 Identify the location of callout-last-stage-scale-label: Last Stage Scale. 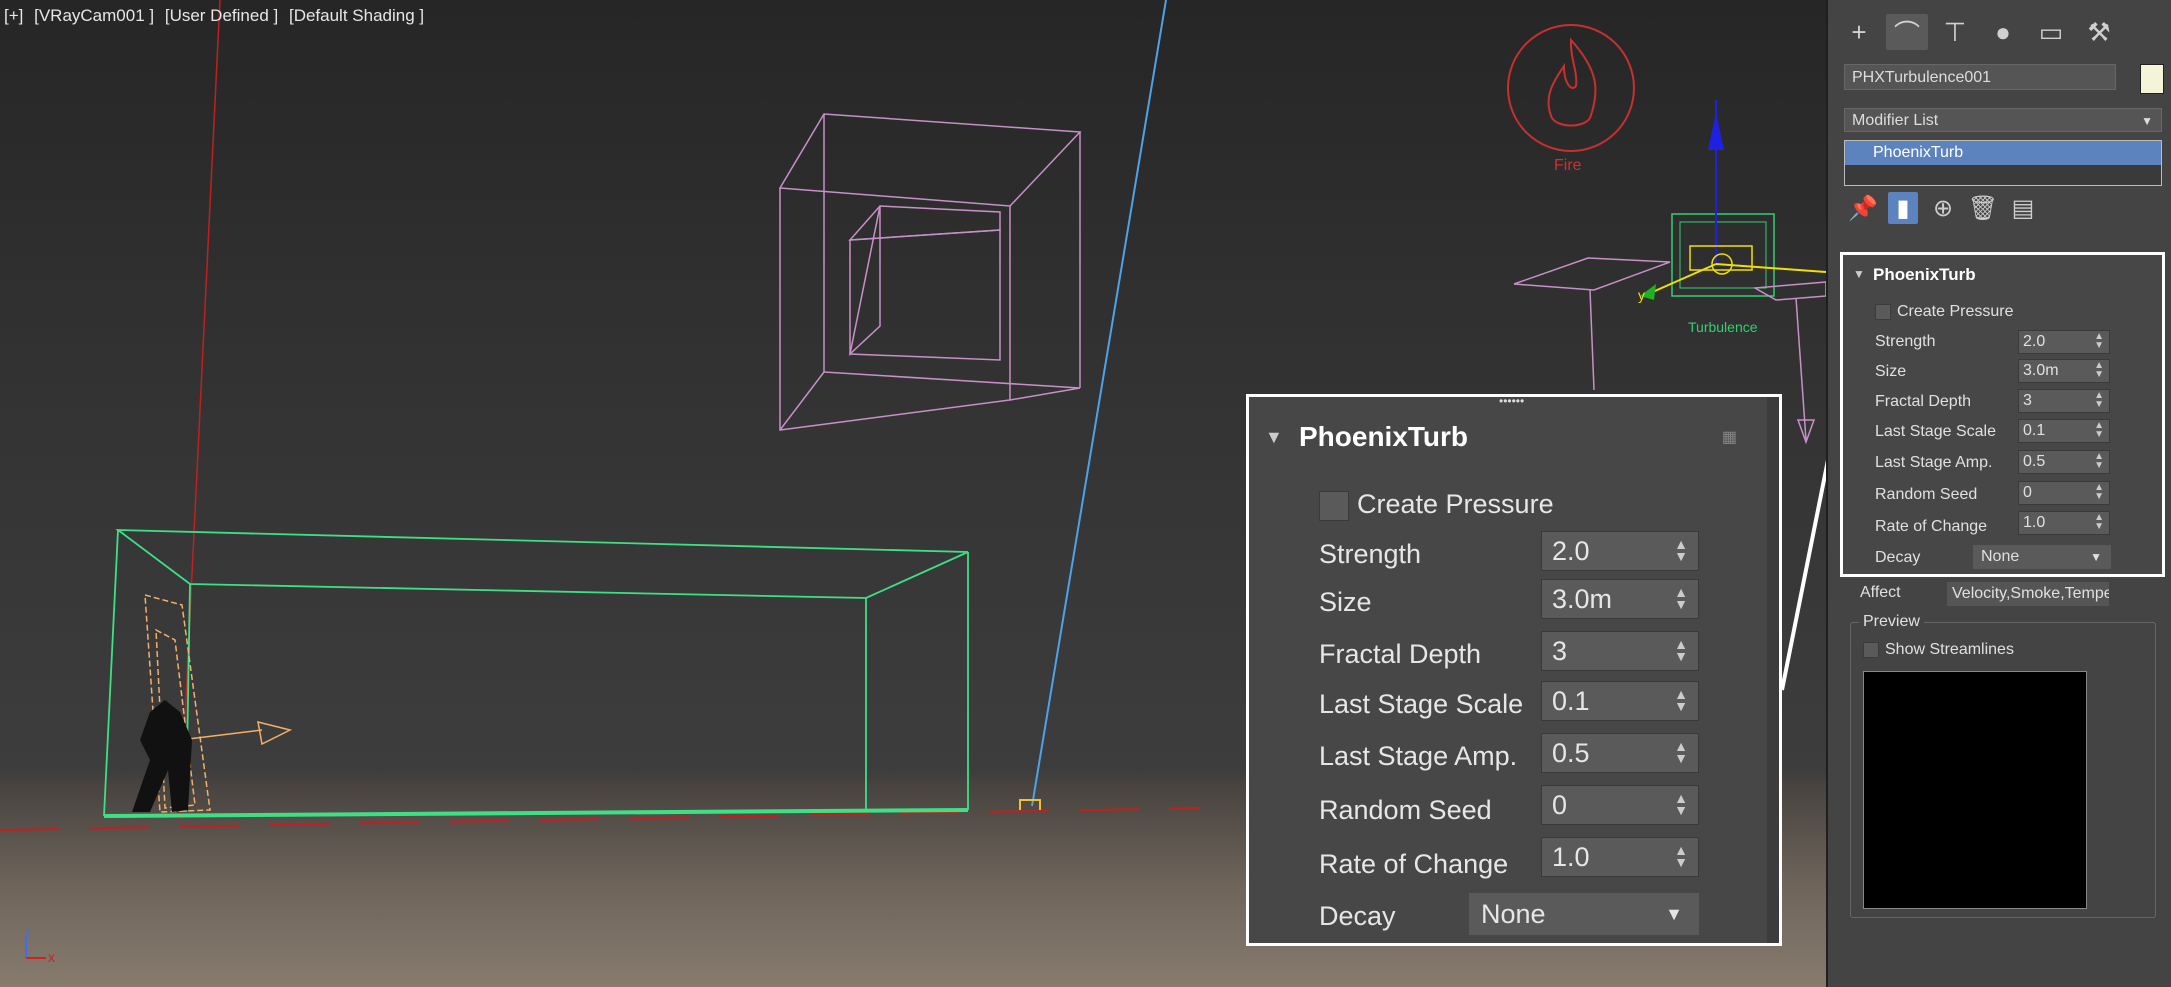
(1421, 704).